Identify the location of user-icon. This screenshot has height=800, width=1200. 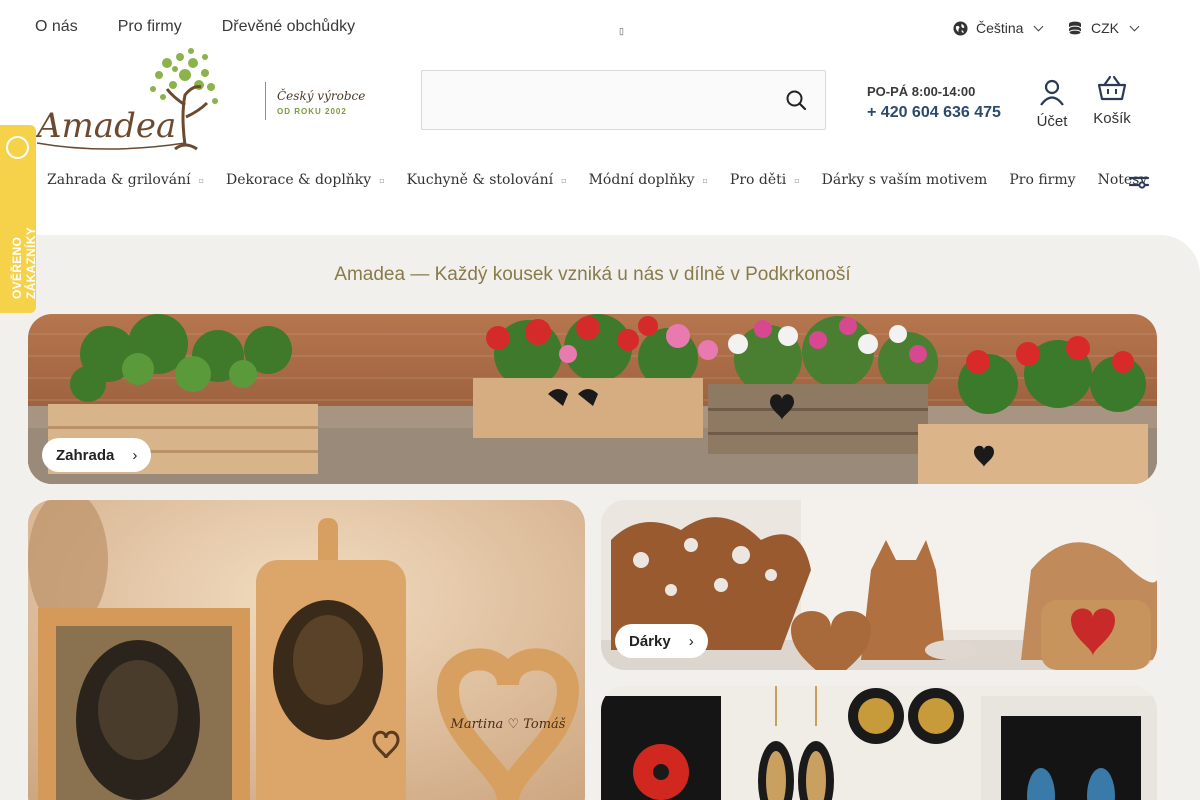
(1052, 92).